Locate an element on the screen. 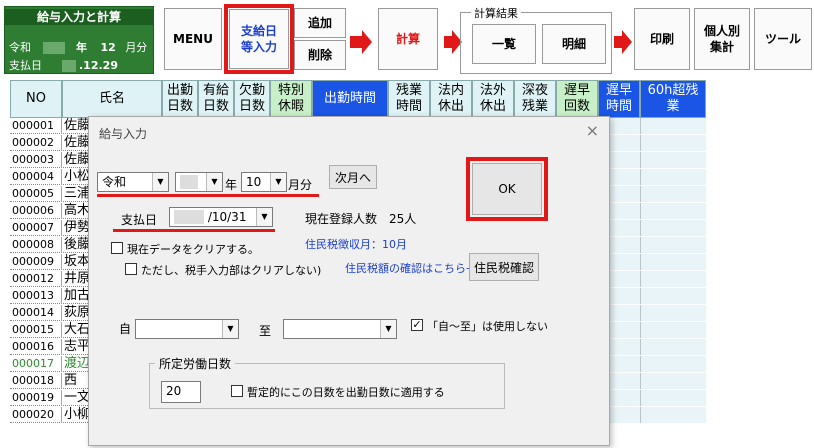 The height and width of the screenshot is (448, 814). row-no: 000003 is located at coordinates (36, 160).